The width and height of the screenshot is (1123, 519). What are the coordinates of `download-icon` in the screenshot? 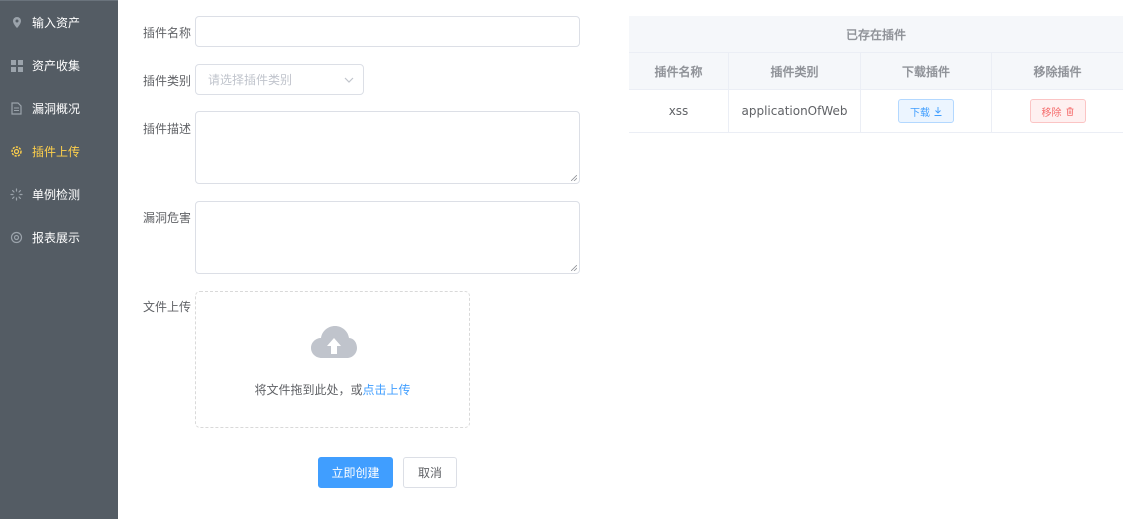 It's located at (938, 111).